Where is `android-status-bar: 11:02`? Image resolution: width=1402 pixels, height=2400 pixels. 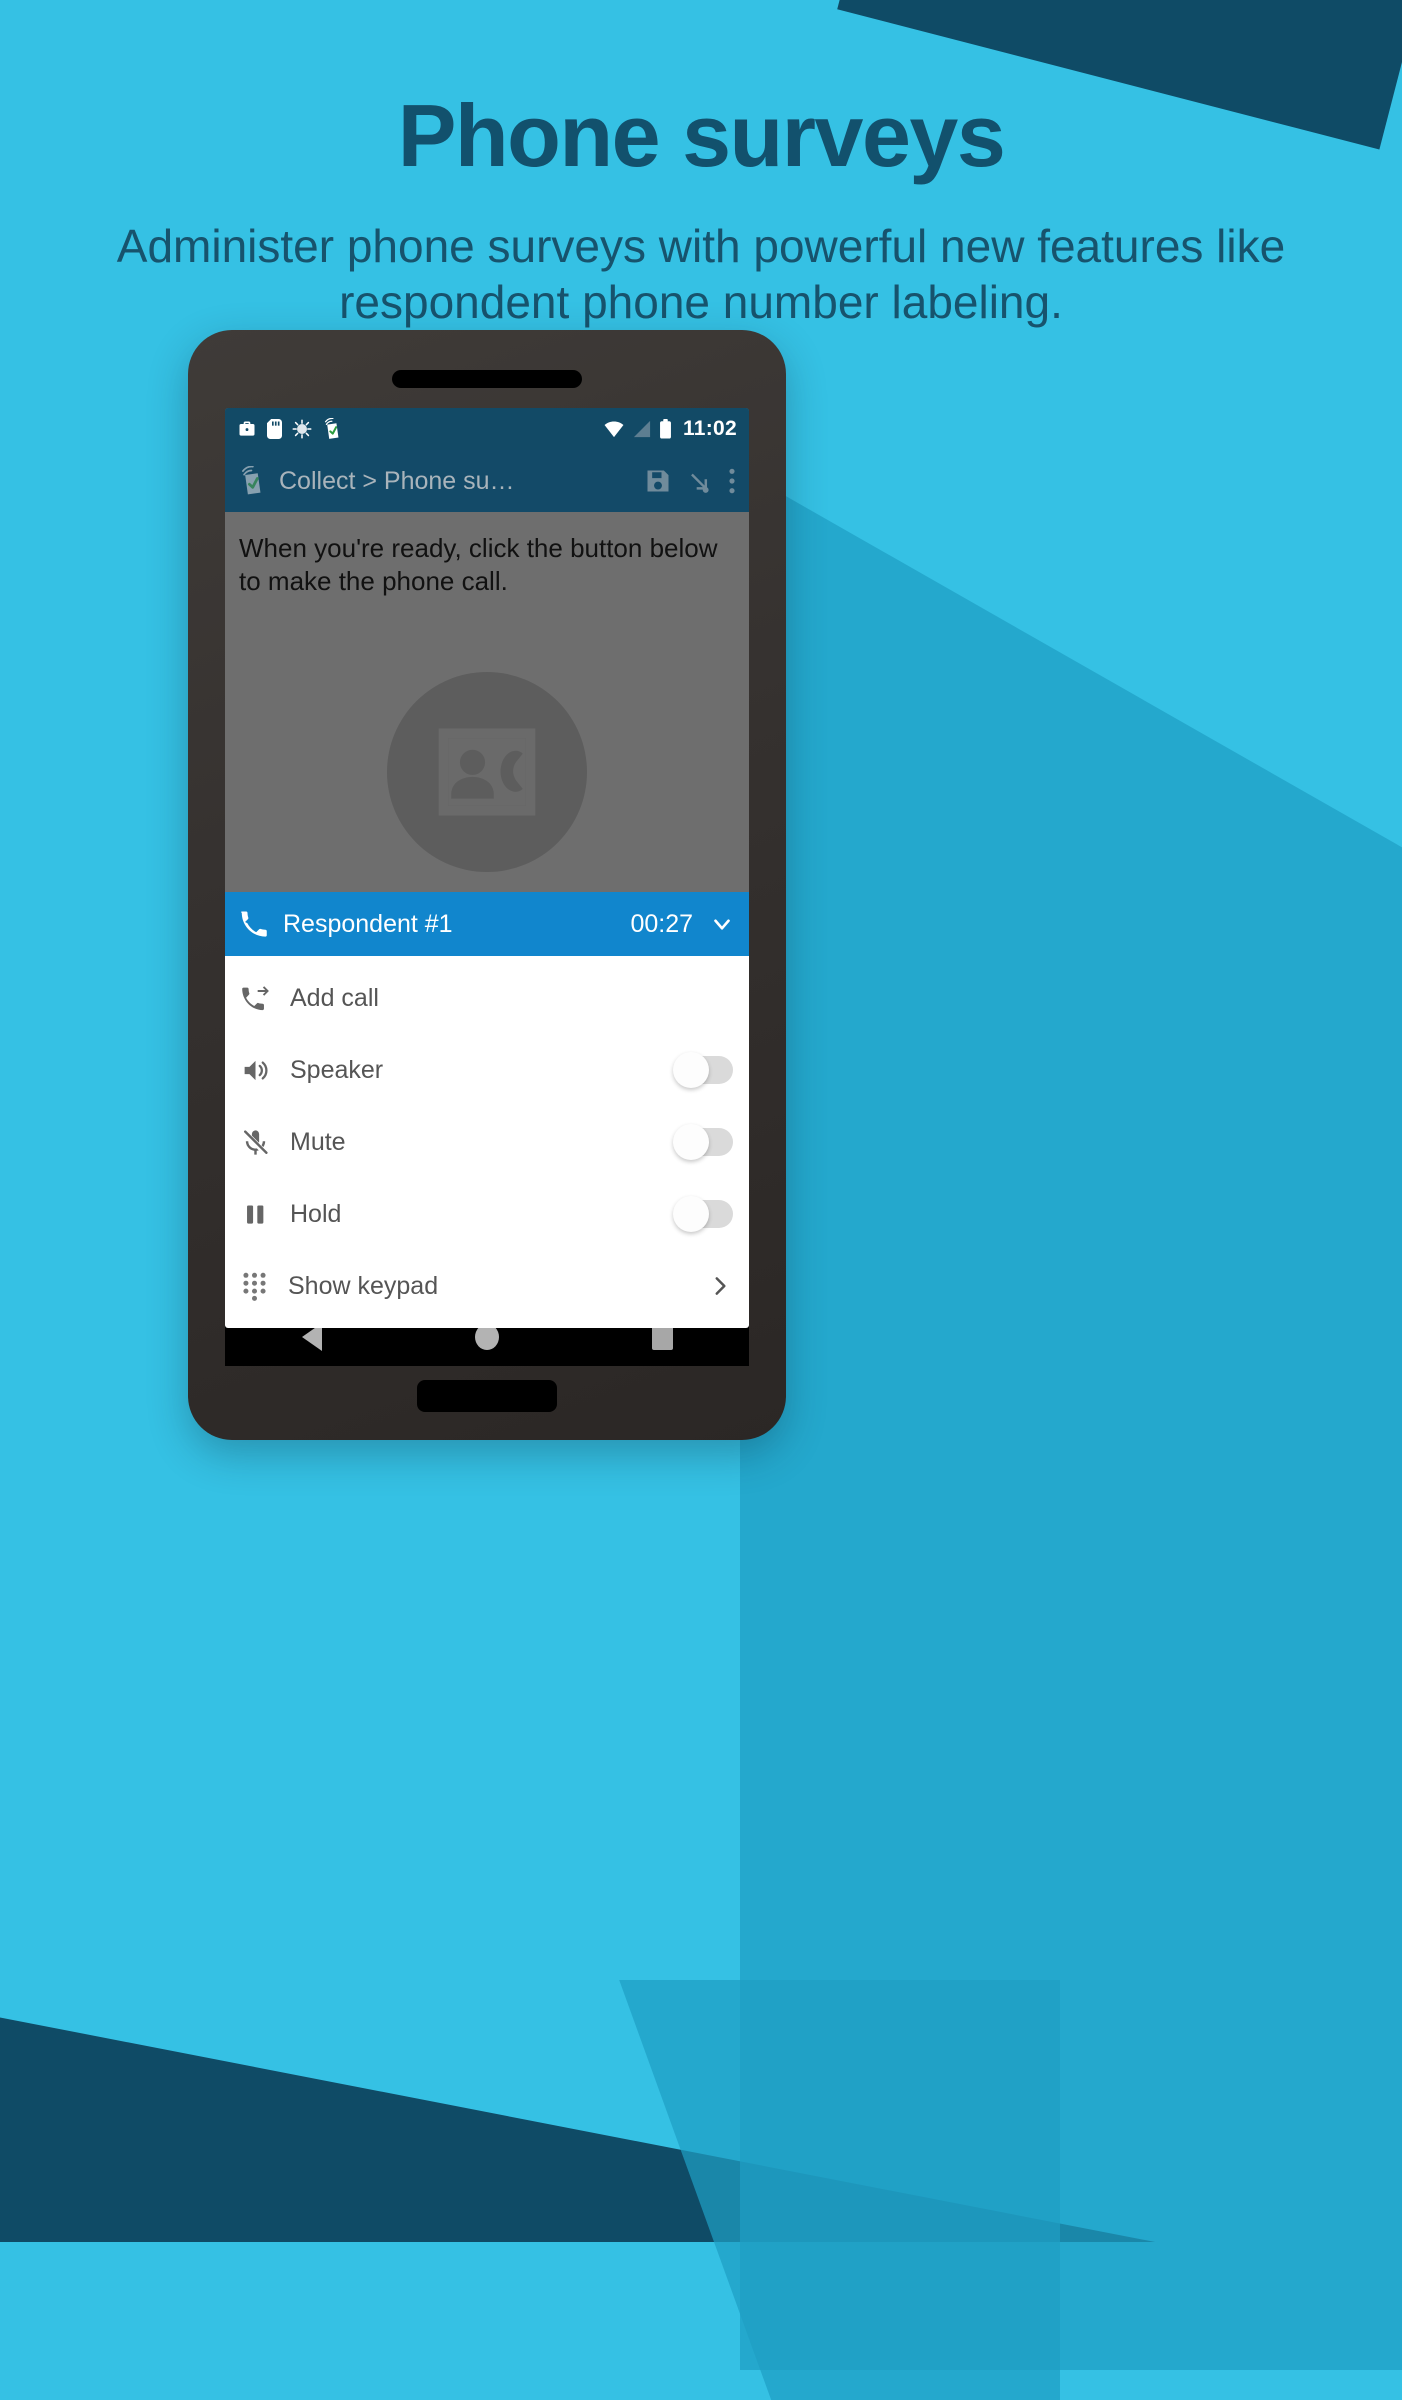
android-status-bar: 11:02 is located at coordinates (487, 429).